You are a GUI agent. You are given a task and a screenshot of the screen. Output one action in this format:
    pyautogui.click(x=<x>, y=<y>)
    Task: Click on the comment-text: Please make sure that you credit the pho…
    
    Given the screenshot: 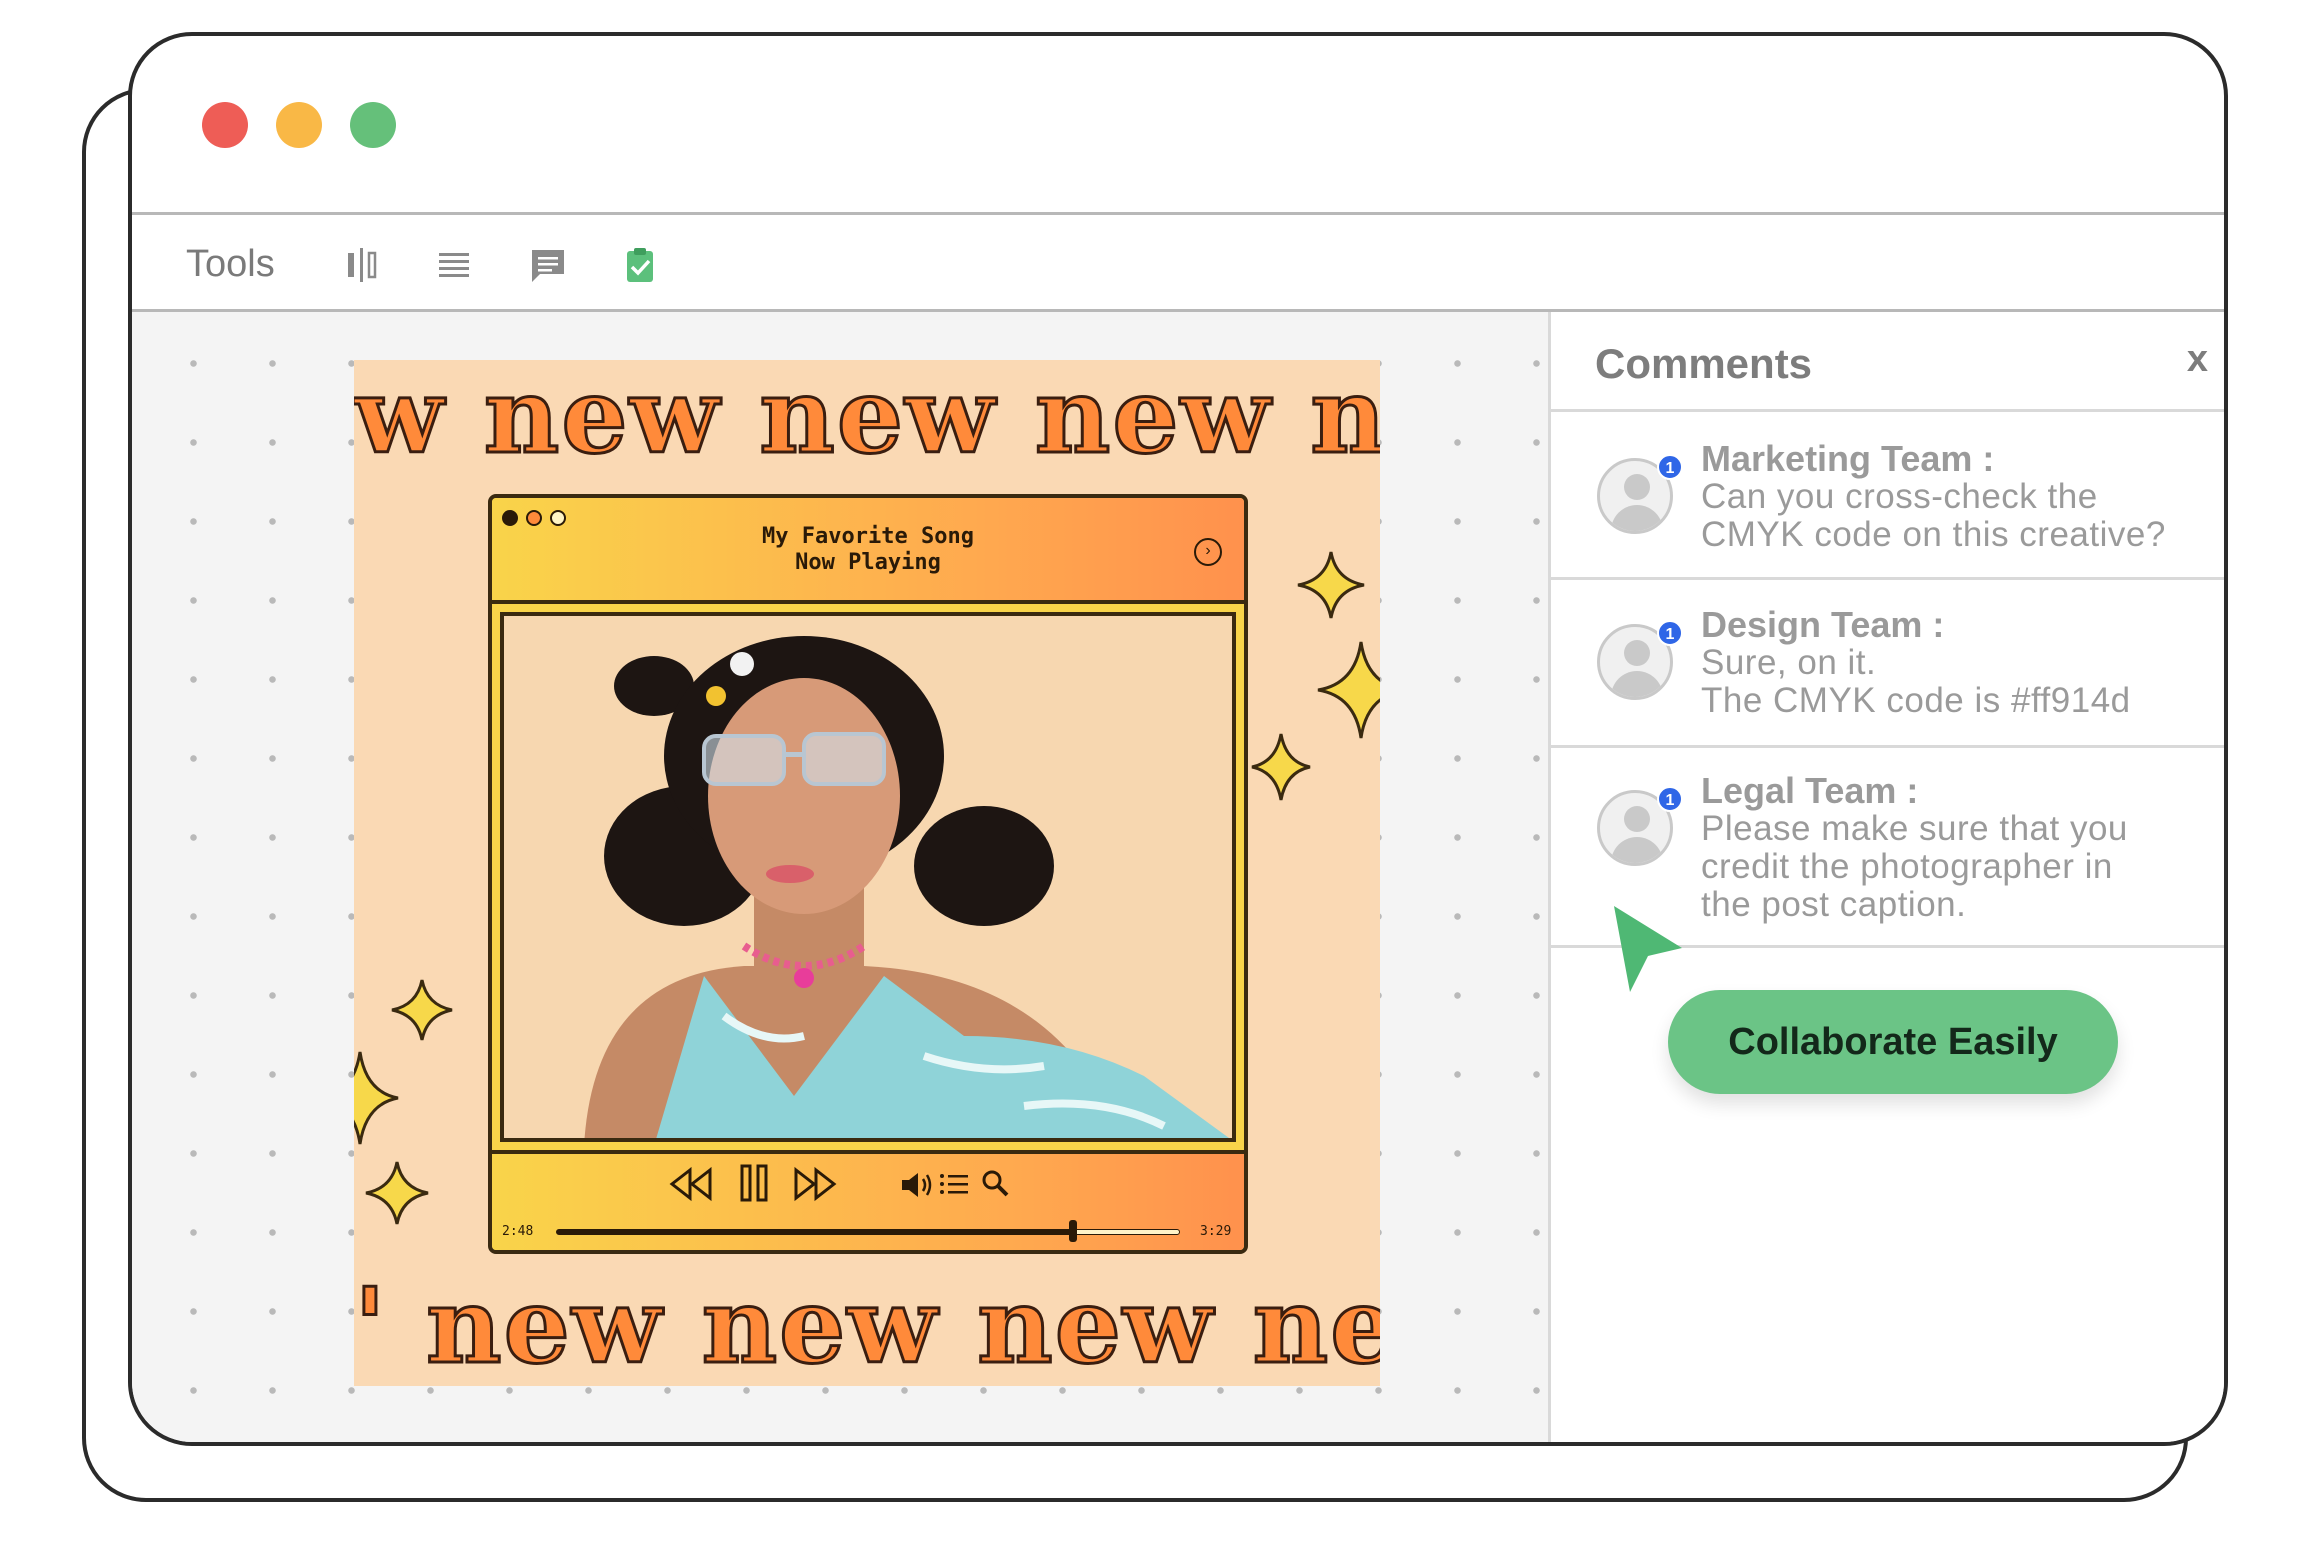 What is the action you would take?
    pyautogui.click(x=1914, y=867)
    